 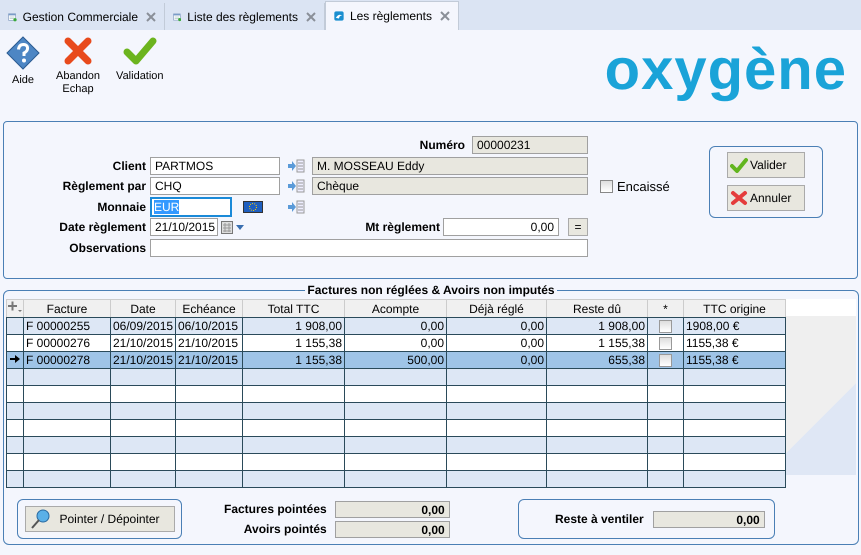 What do you see at coordinates (402, 227) in the screenshot?
I see `field-label: Mt règlement` at bounding box center [402, 227].